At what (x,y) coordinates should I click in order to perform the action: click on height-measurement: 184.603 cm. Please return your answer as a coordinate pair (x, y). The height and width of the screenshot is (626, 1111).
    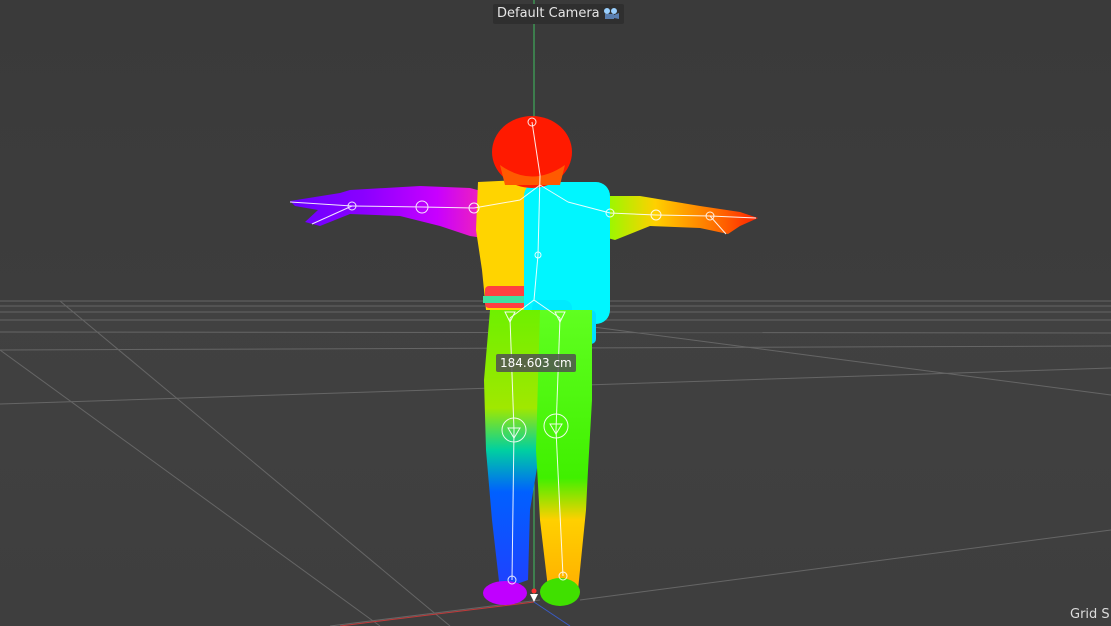
    Looking at the image, I should click on (536, 363).